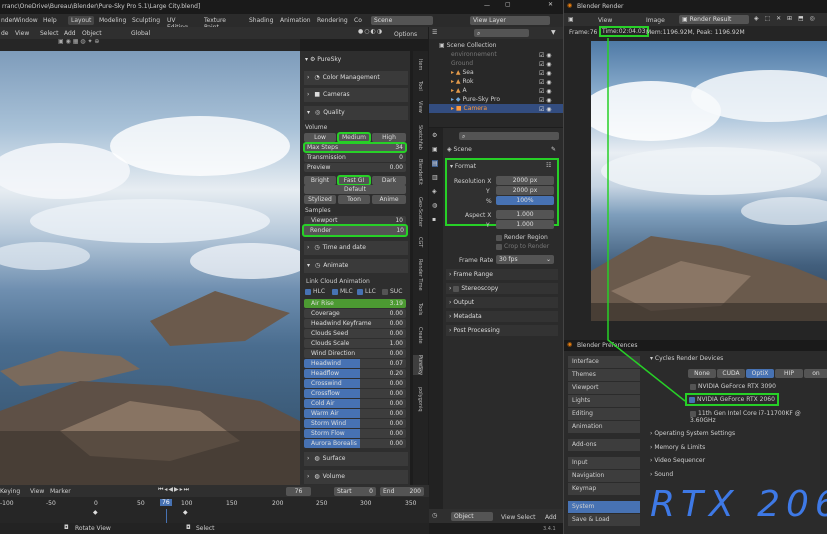 The image size is (827, 534). What do you see at coordinates (434, 191) in the screenshot?
I see `scene-tab-icon: ◈` at bounding box center [434, 191].